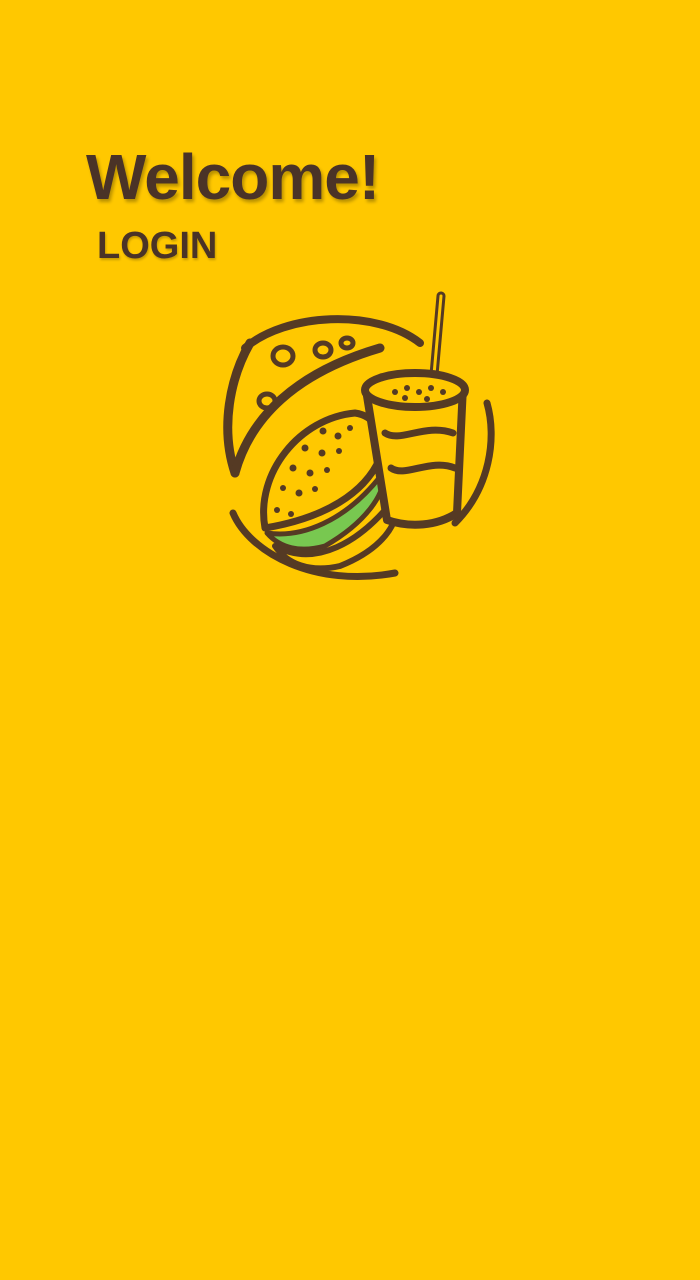  What do you see at coordinates (359, 435) in the screenshot?
I see `burger-and-drink-icon` at bounding box center [359, 435].